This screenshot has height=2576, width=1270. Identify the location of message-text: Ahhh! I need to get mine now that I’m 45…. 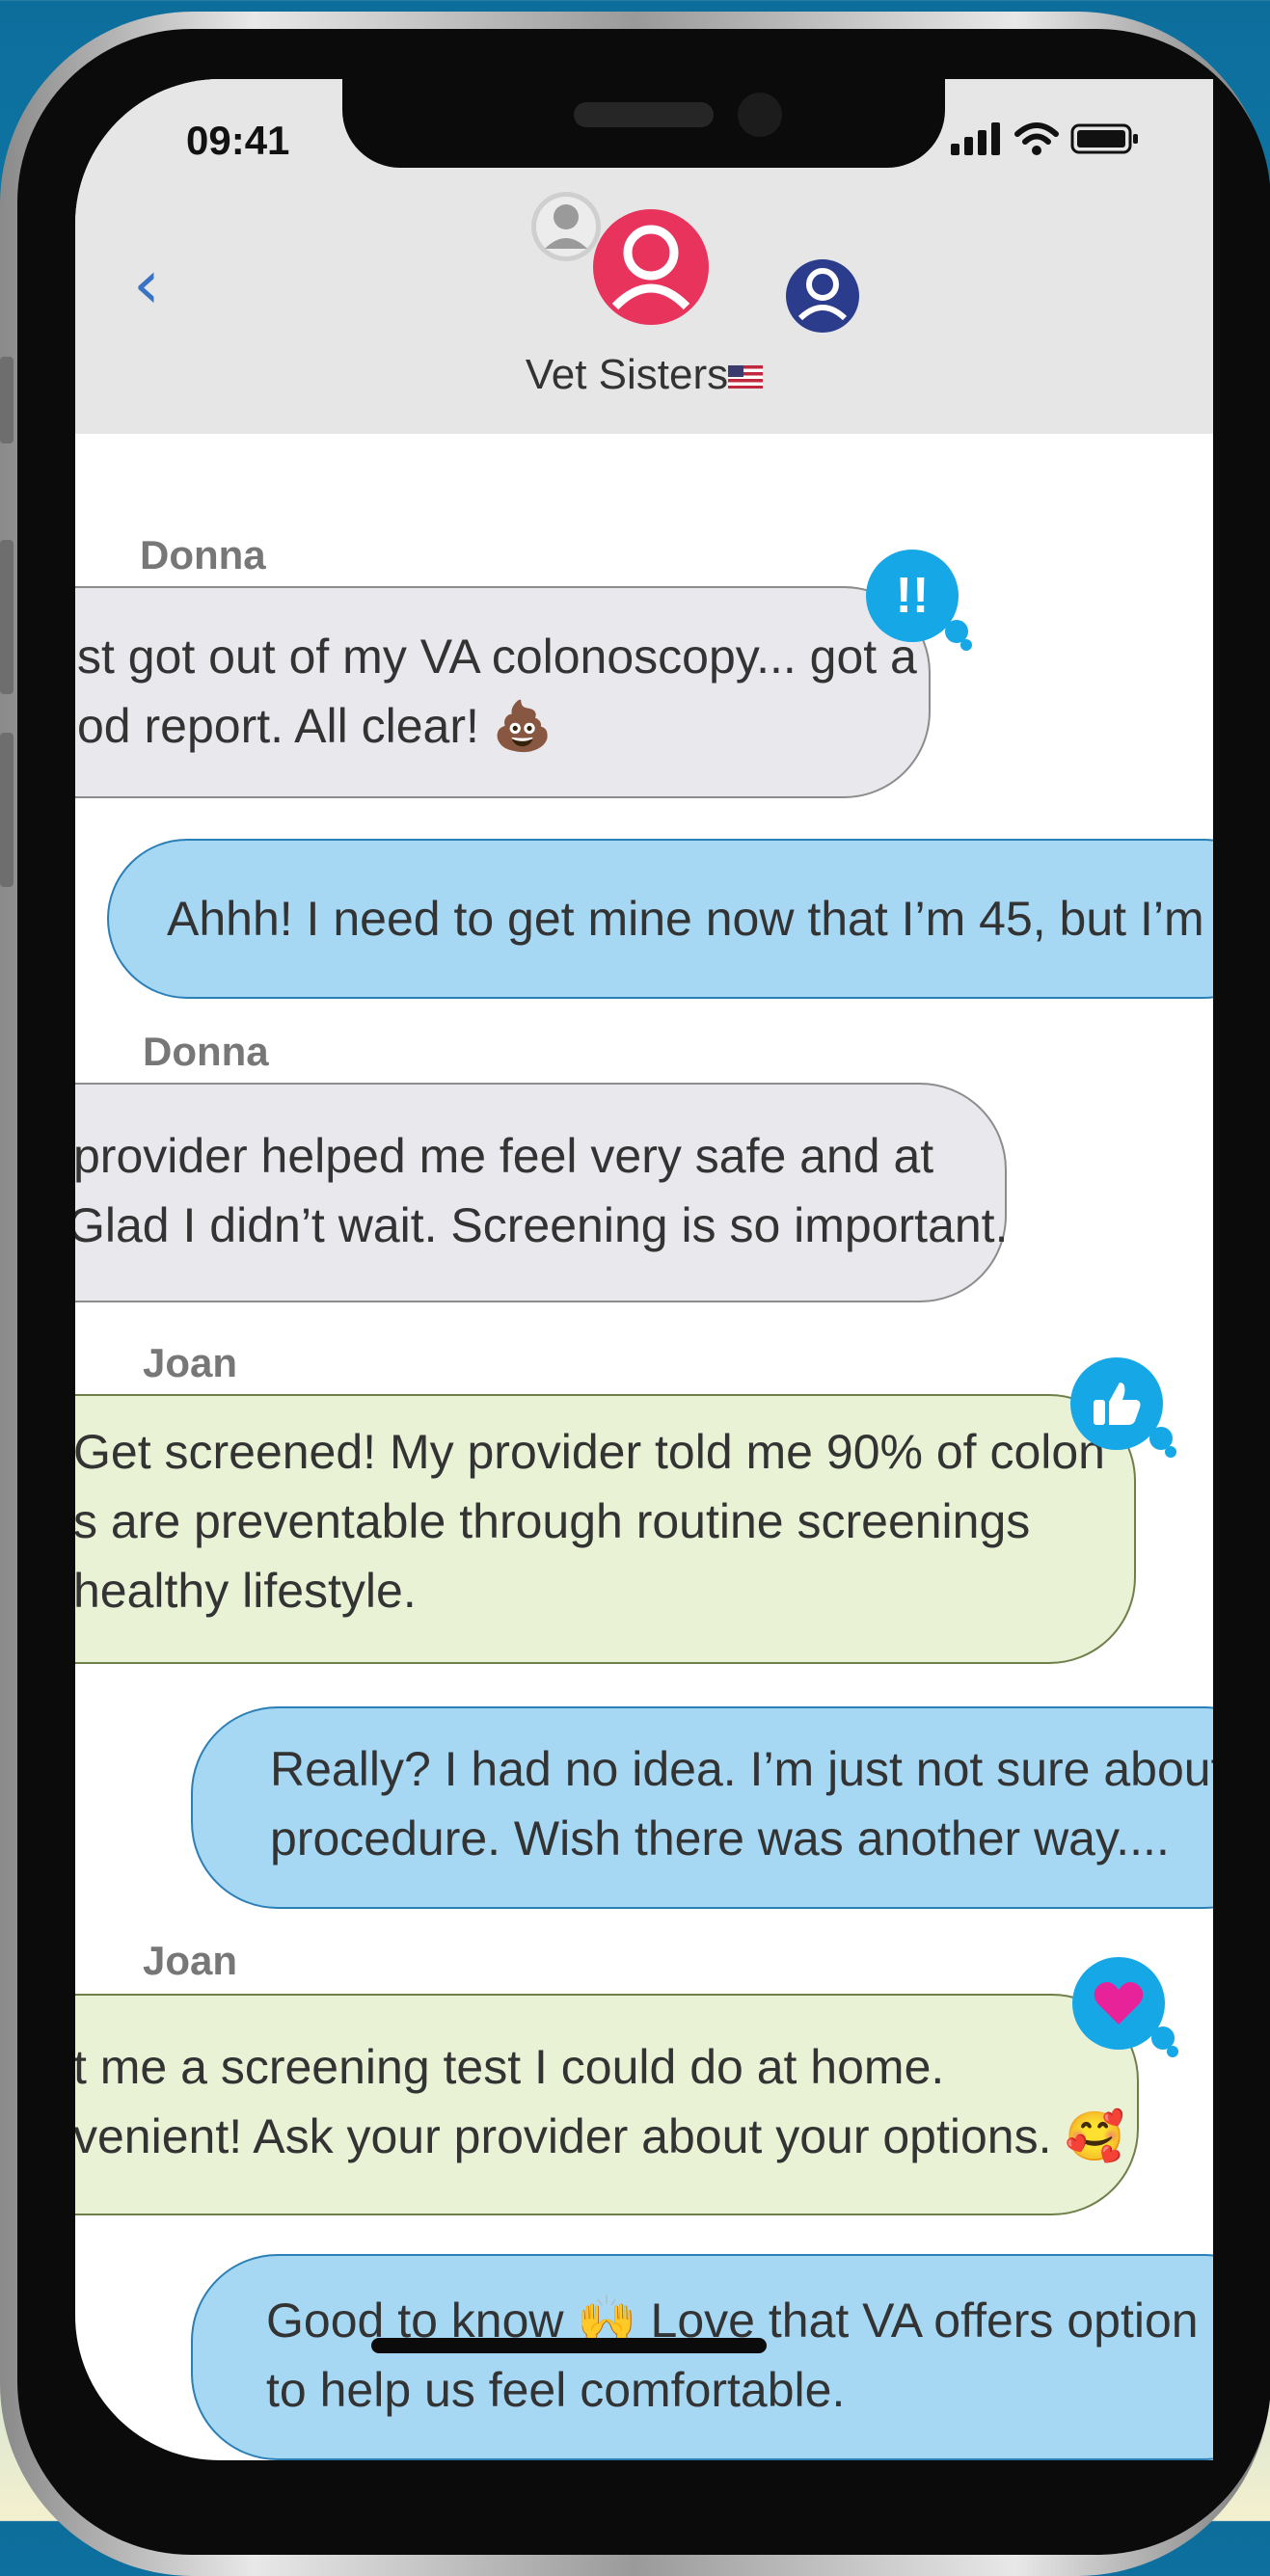
(690, 919).